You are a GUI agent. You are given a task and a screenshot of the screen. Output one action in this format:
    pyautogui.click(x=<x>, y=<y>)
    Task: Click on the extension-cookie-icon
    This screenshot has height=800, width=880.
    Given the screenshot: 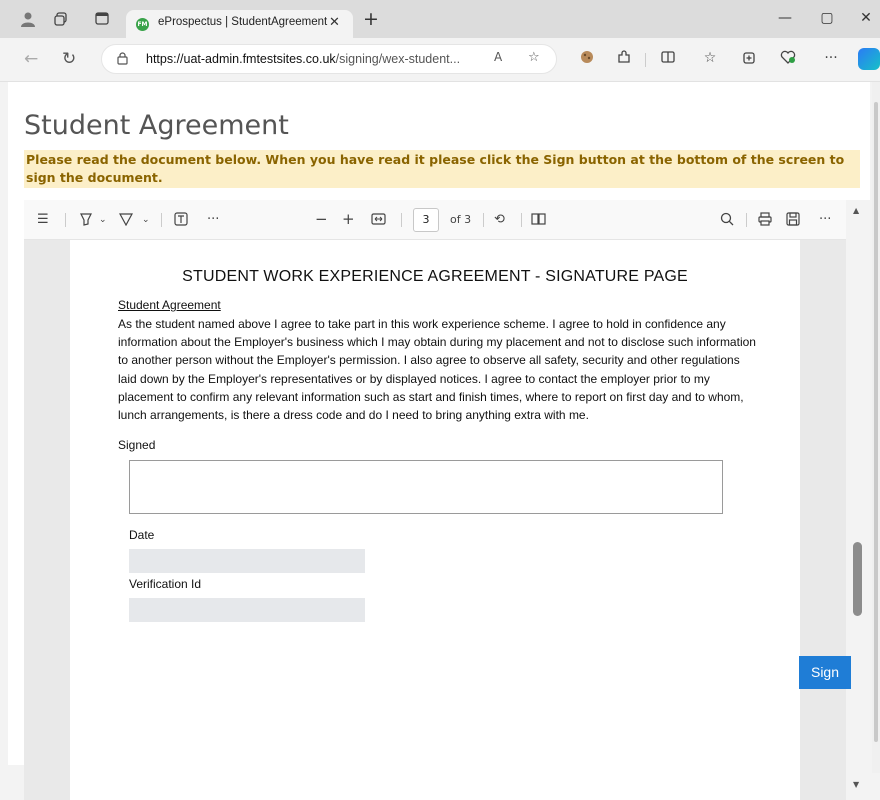 What is the action you would take?
    pyautogui.click(x=587, y=59)
    